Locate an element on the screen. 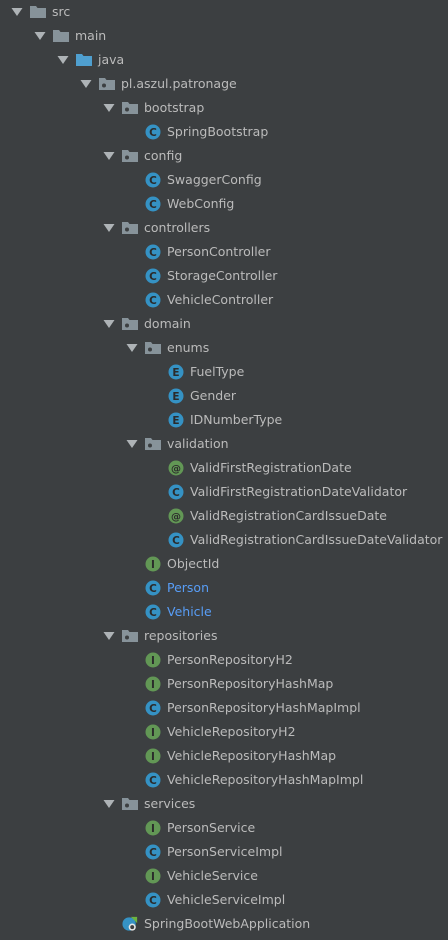 Image resolution: width=448 pixels, height=940 pixels. tree-row-enums: enums is located at coordinates (224, 348).